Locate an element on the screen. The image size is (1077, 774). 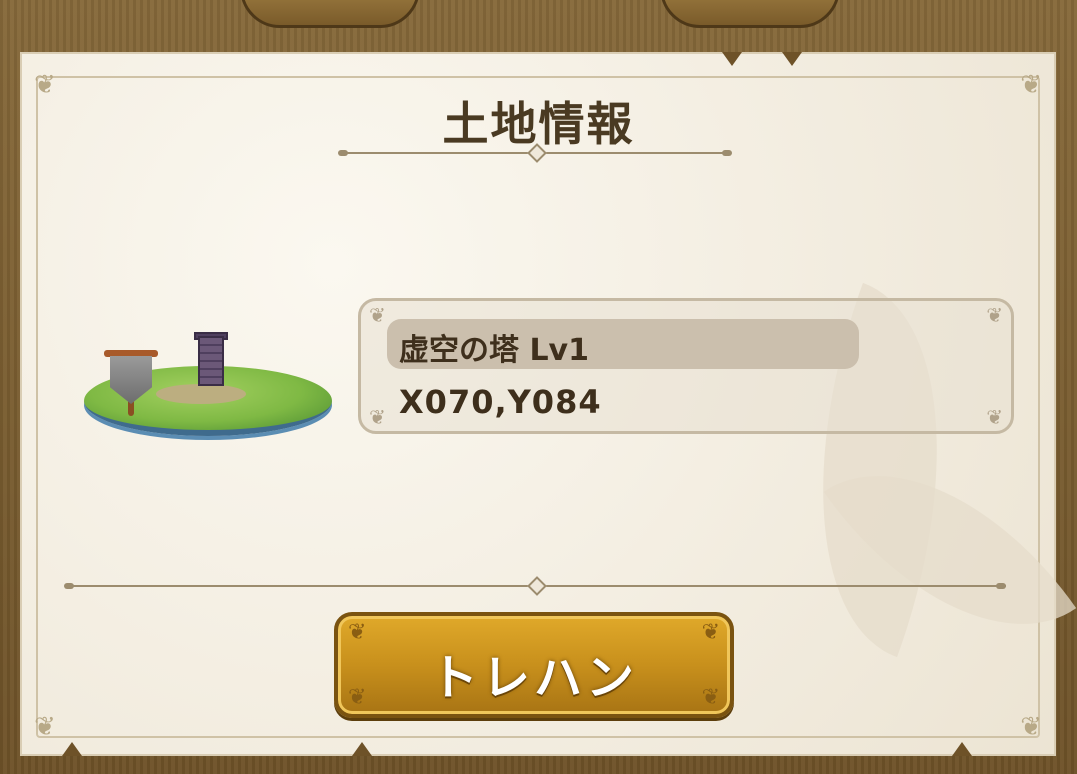
frame-top-ornament-right is located at coordinates (750, 14).